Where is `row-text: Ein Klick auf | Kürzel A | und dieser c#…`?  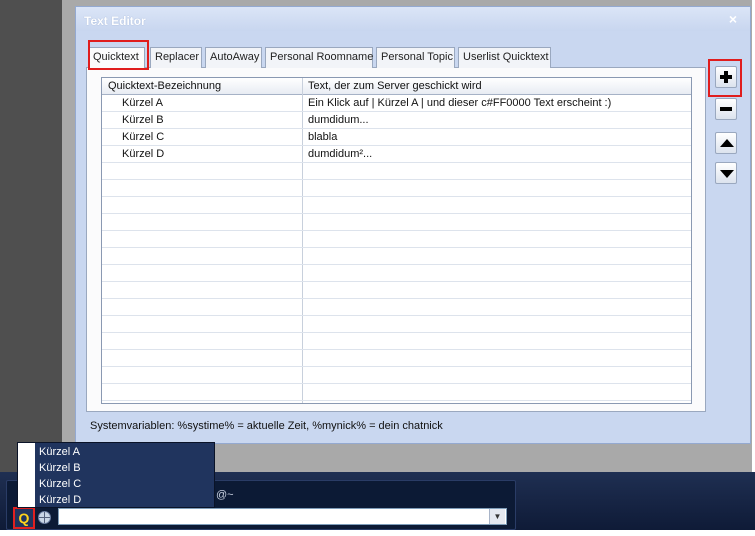 row-text: Ein Klick auf | Kürzel A | und dieser c#… is located at coordinates (460, 103).